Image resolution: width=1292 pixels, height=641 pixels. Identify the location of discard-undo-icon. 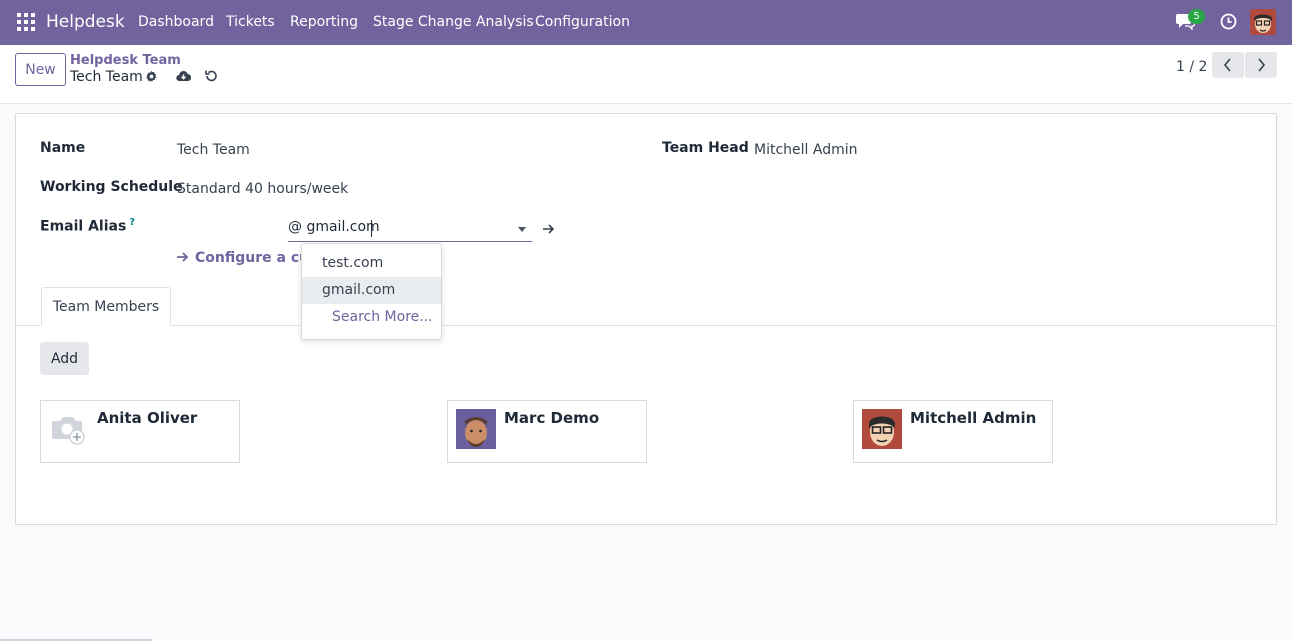
(211, 76).